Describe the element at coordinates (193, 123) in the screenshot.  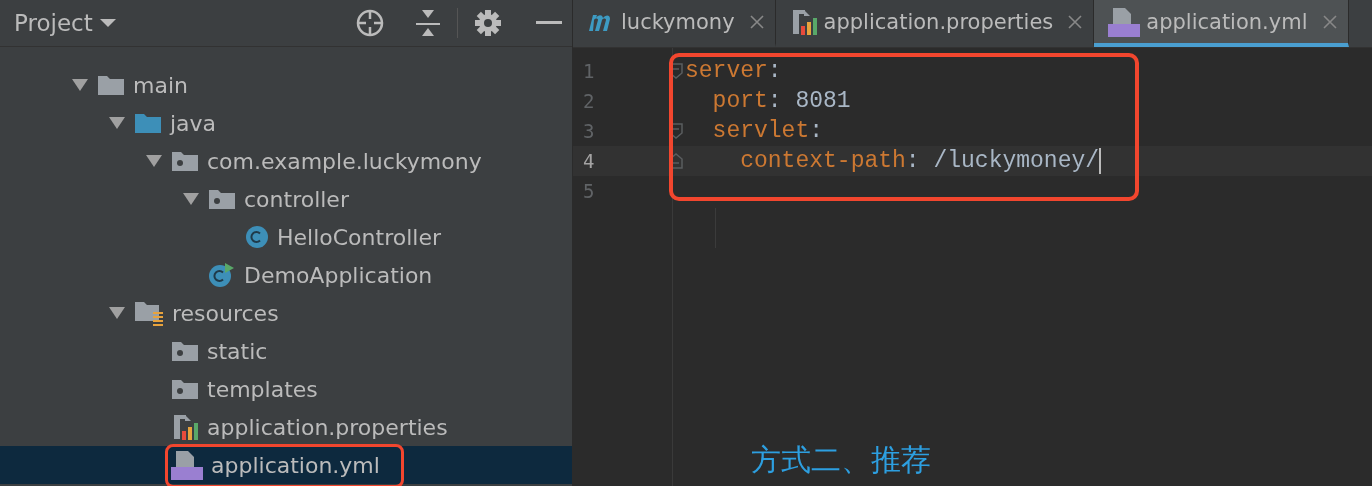
I see `tree-item-label: java` at that location.